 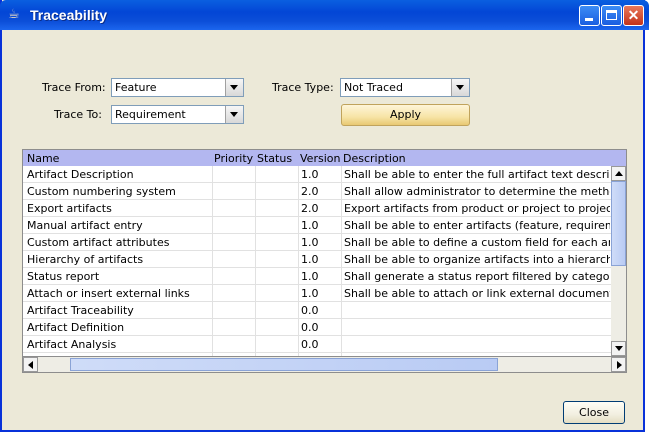 What do you see at coordinates (98, 242) in the screenshot?
I see `table-cell-name: Custom artifact attributes` at bounding box center [98, 242].